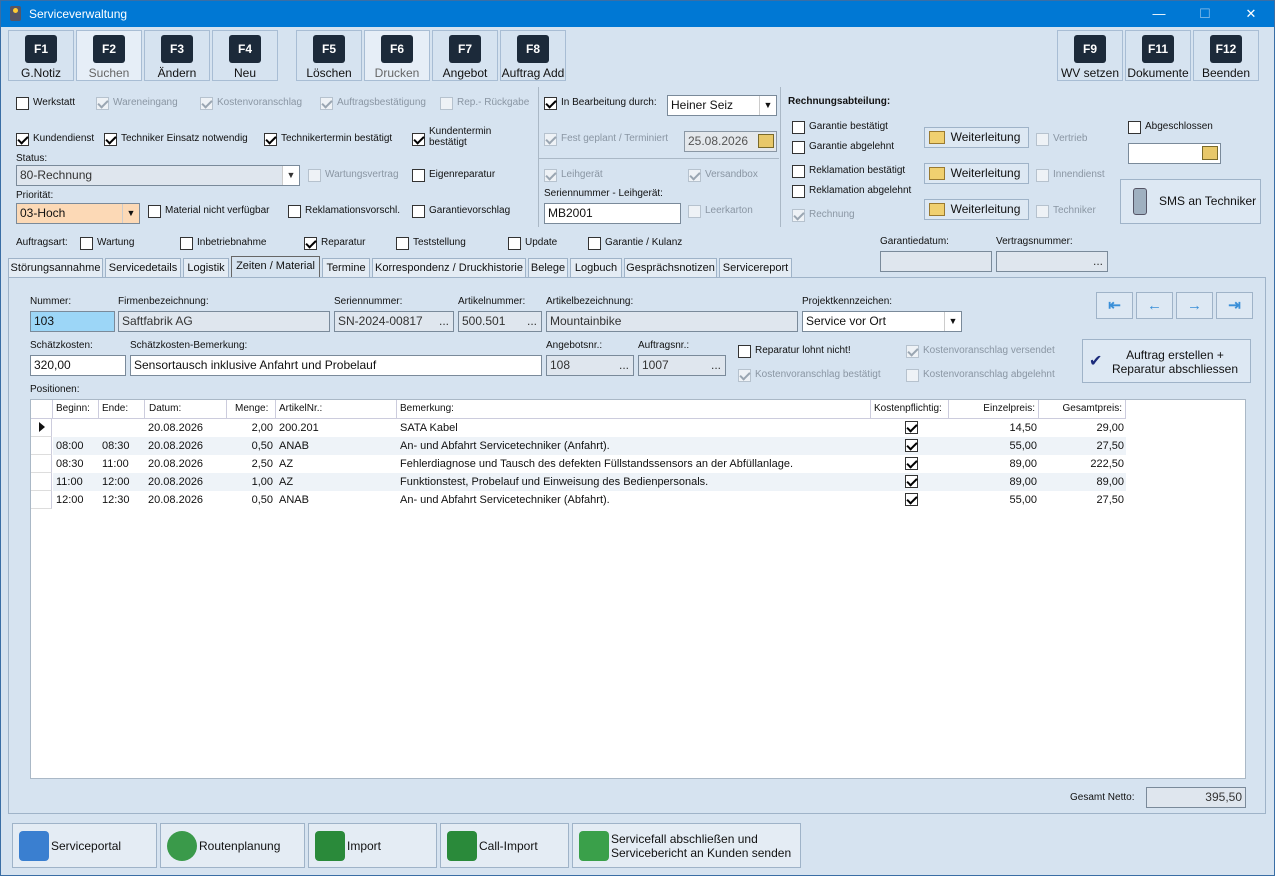  What do you see at coordinates (158, 175) in the screenshot?
I see `status-select: 80-Rechnung ▼` at bounding box center [158, 175].